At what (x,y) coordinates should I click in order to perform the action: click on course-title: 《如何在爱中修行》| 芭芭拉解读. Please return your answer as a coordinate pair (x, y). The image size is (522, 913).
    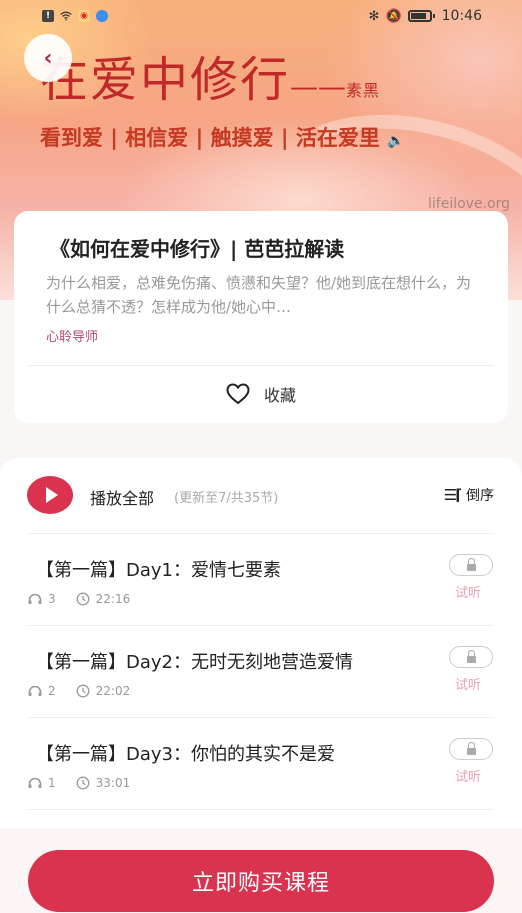
    Looking at the image, I should click on (197, 249).